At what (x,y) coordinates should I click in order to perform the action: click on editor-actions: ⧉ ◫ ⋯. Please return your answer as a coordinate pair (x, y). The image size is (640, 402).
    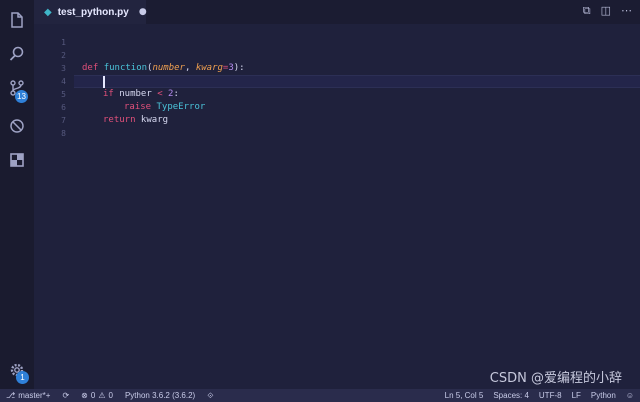
    Looking at the image, I should click on (607, 11).